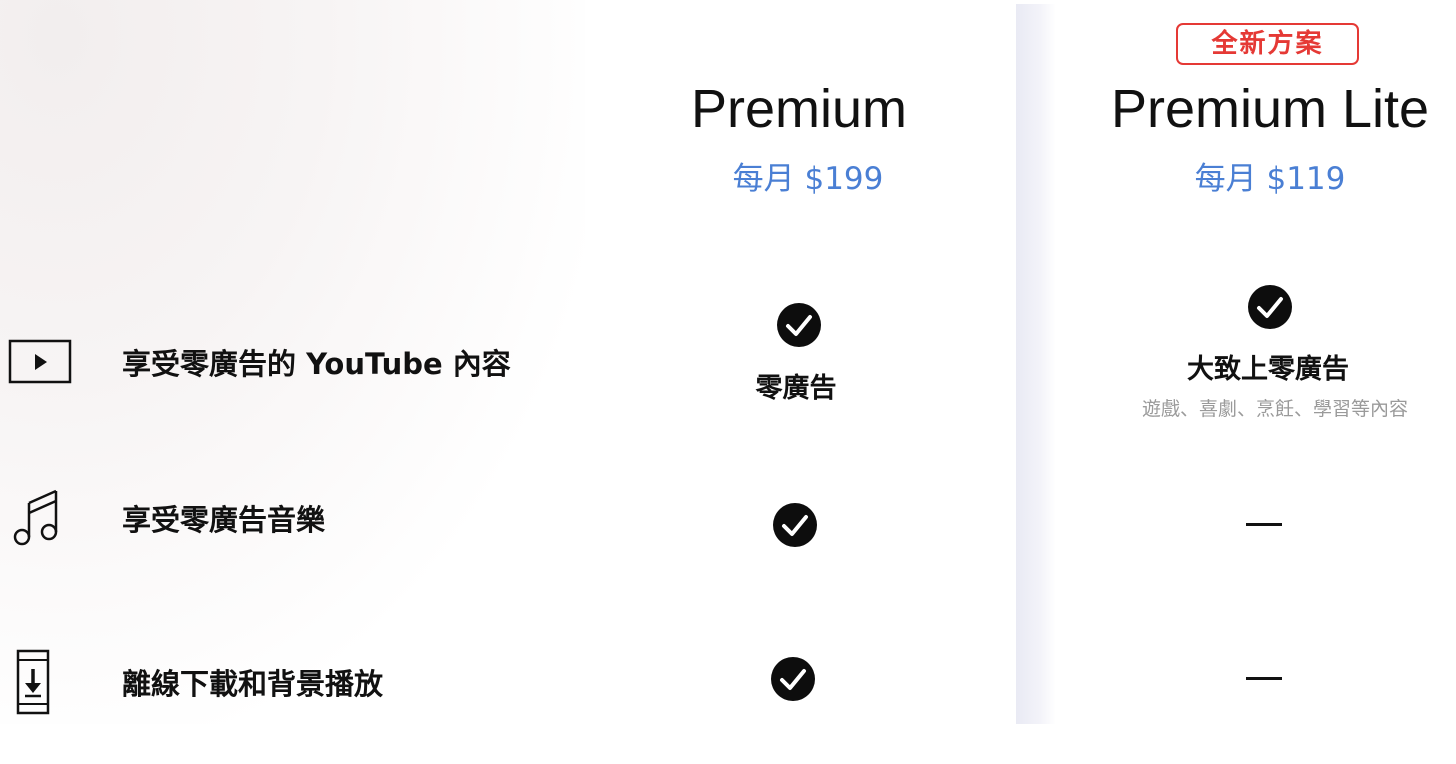 This screenshot has width=1456, height=764. What do you see at coordinates (1264, 678) in the screenshot?
I see `lite-offline-dash` at bounding box center [1264, 678].